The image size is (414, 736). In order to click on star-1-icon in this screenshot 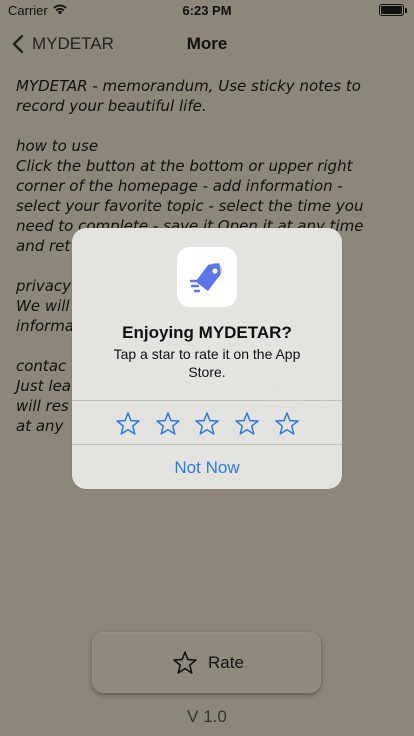, I will do `click(128, 424)`.